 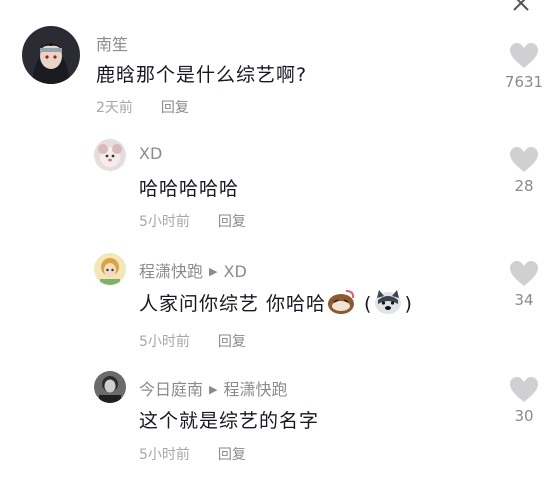 What do you see at coordinates (171, 389) in the screenshot?
I see `reply-username-link: 今日庭南` at bounding box center [171, 389].